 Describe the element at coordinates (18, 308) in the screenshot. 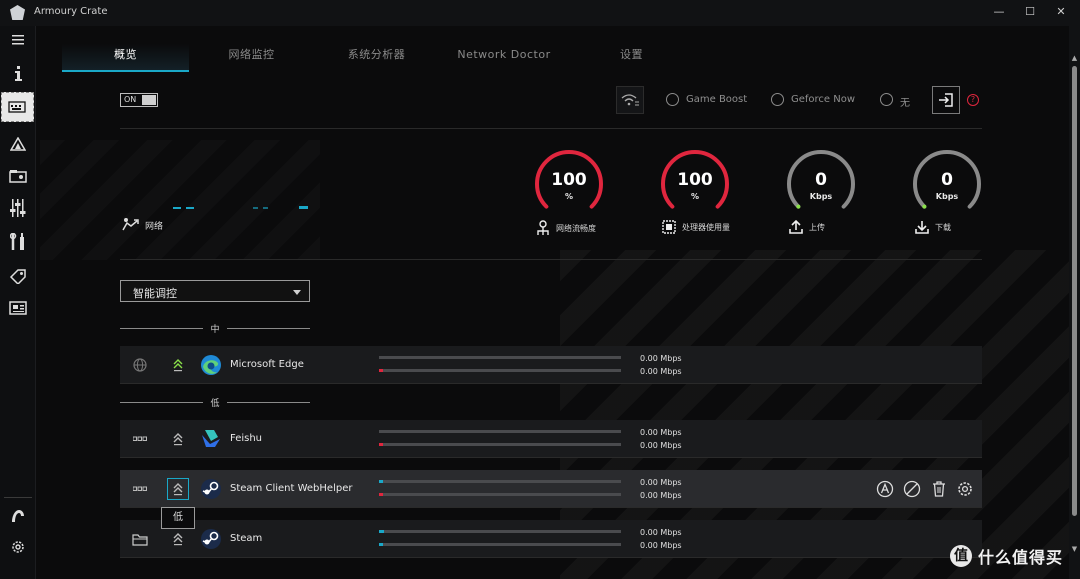

I see `news-icon` at that location.